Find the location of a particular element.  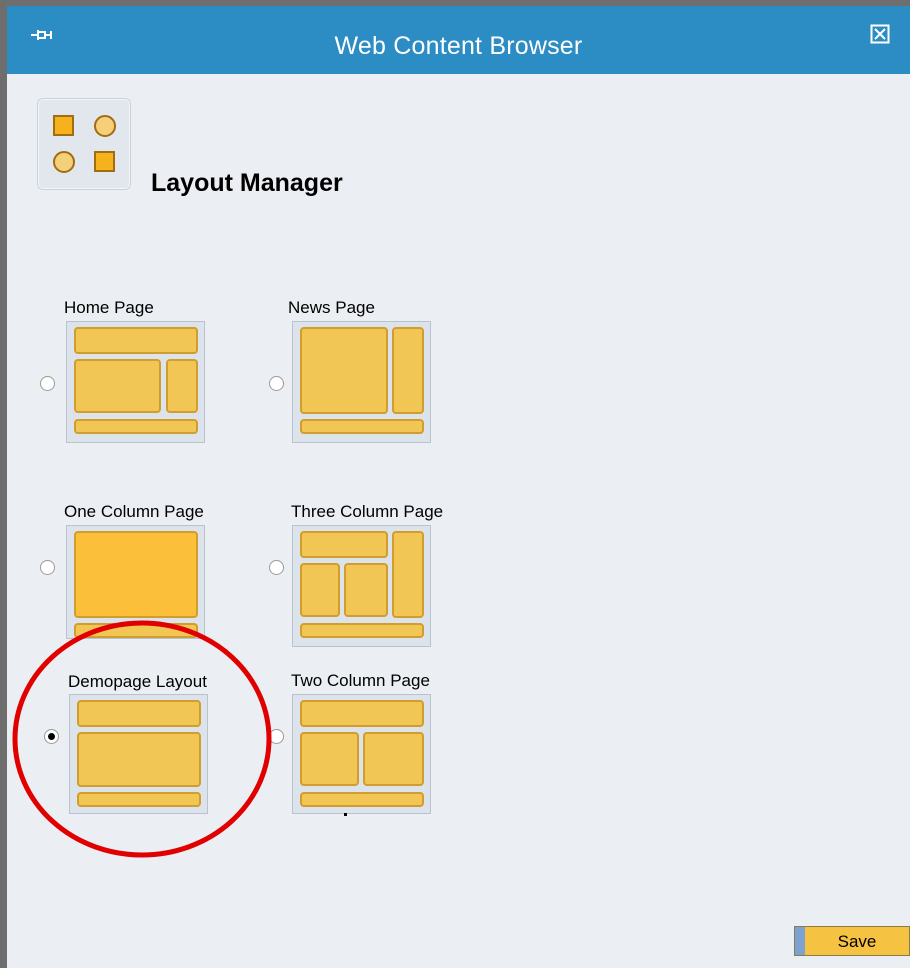

page-title: Layout Manager is located at coordinates (247, 183).